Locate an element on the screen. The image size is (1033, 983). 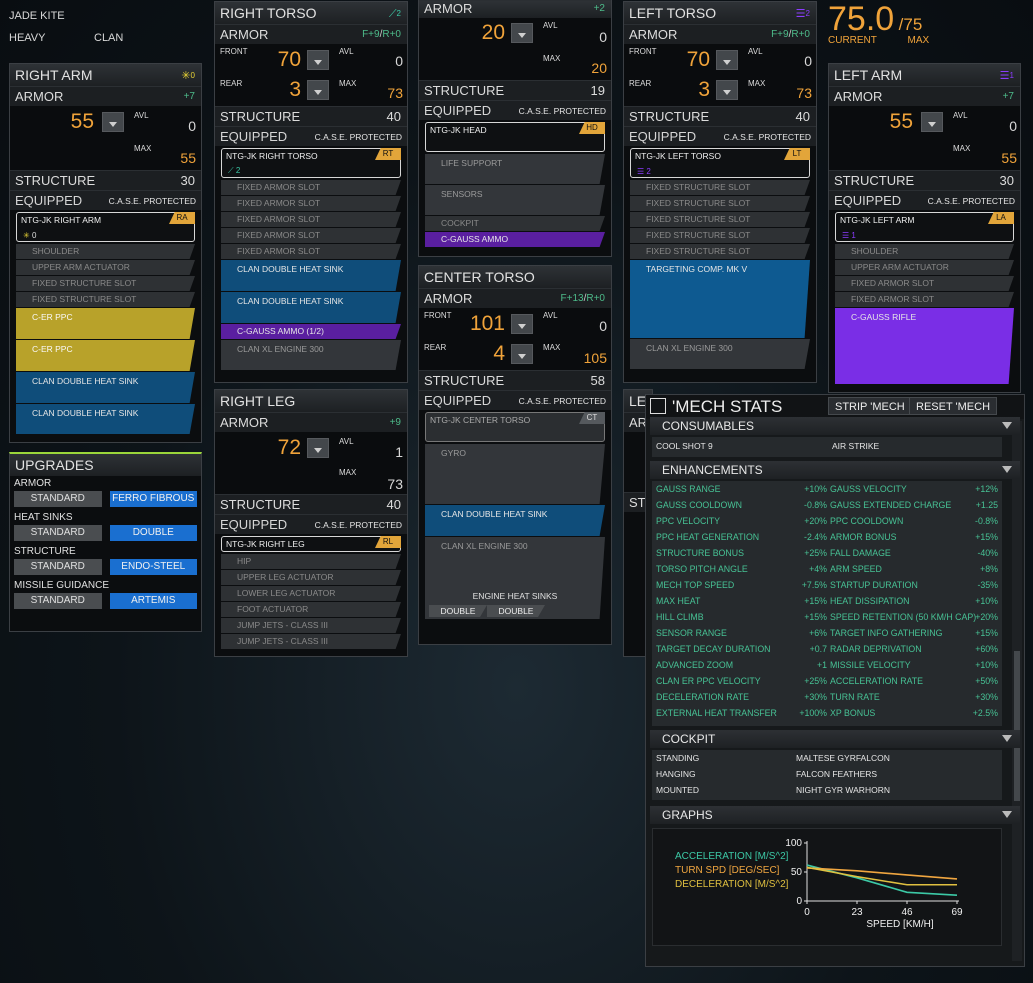
targeting-computer-slot: TARGETING COMP. MK V is located at coordinates (720, 299).